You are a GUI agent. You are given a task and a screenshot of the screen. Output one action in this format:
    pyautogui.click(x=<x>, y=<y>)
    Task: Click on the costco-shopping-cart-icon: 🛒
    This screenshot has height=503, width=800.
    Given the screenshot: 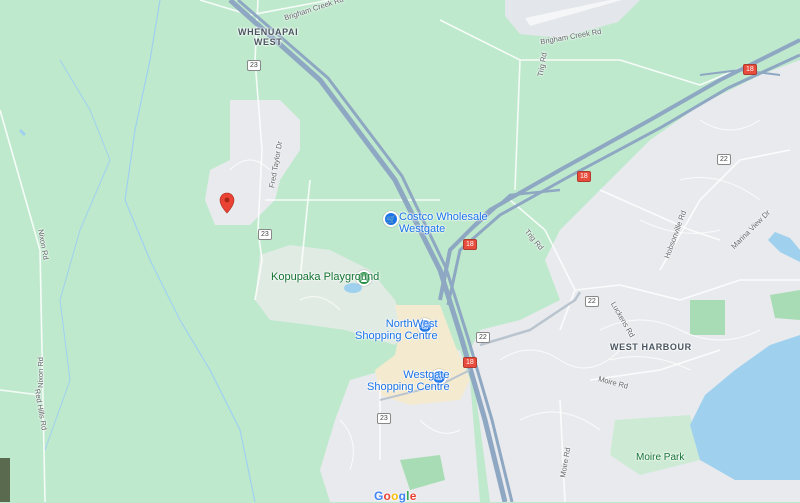 What is the action you would take?
    pyautogui.click(x=391, y=219)
    